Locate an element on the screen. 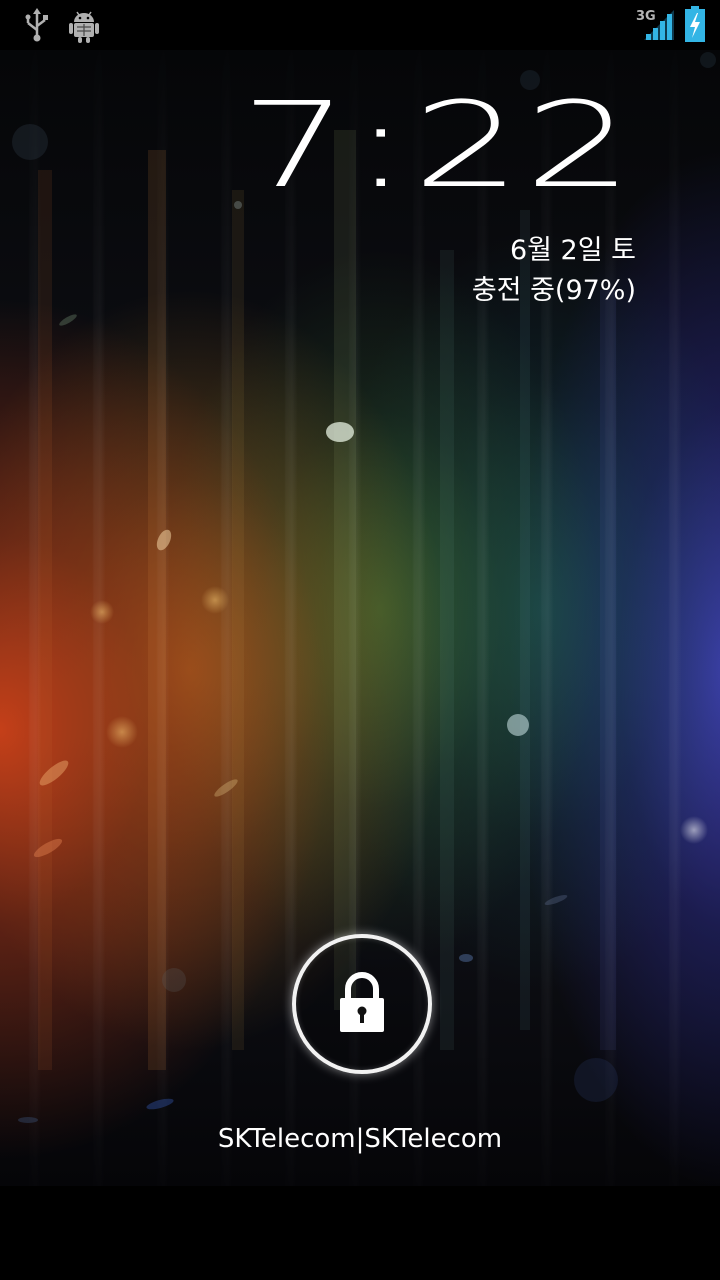  lock-icon is located at coordinates (362, 1002).